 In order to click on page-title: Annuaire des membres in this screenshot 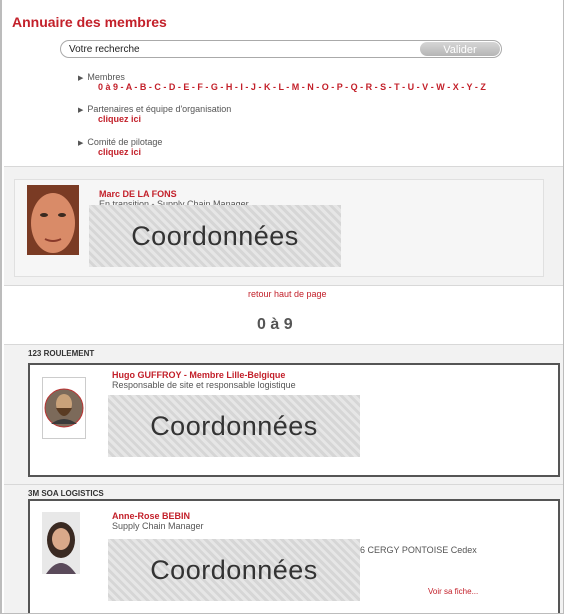, I will do `click(89, 22)`.